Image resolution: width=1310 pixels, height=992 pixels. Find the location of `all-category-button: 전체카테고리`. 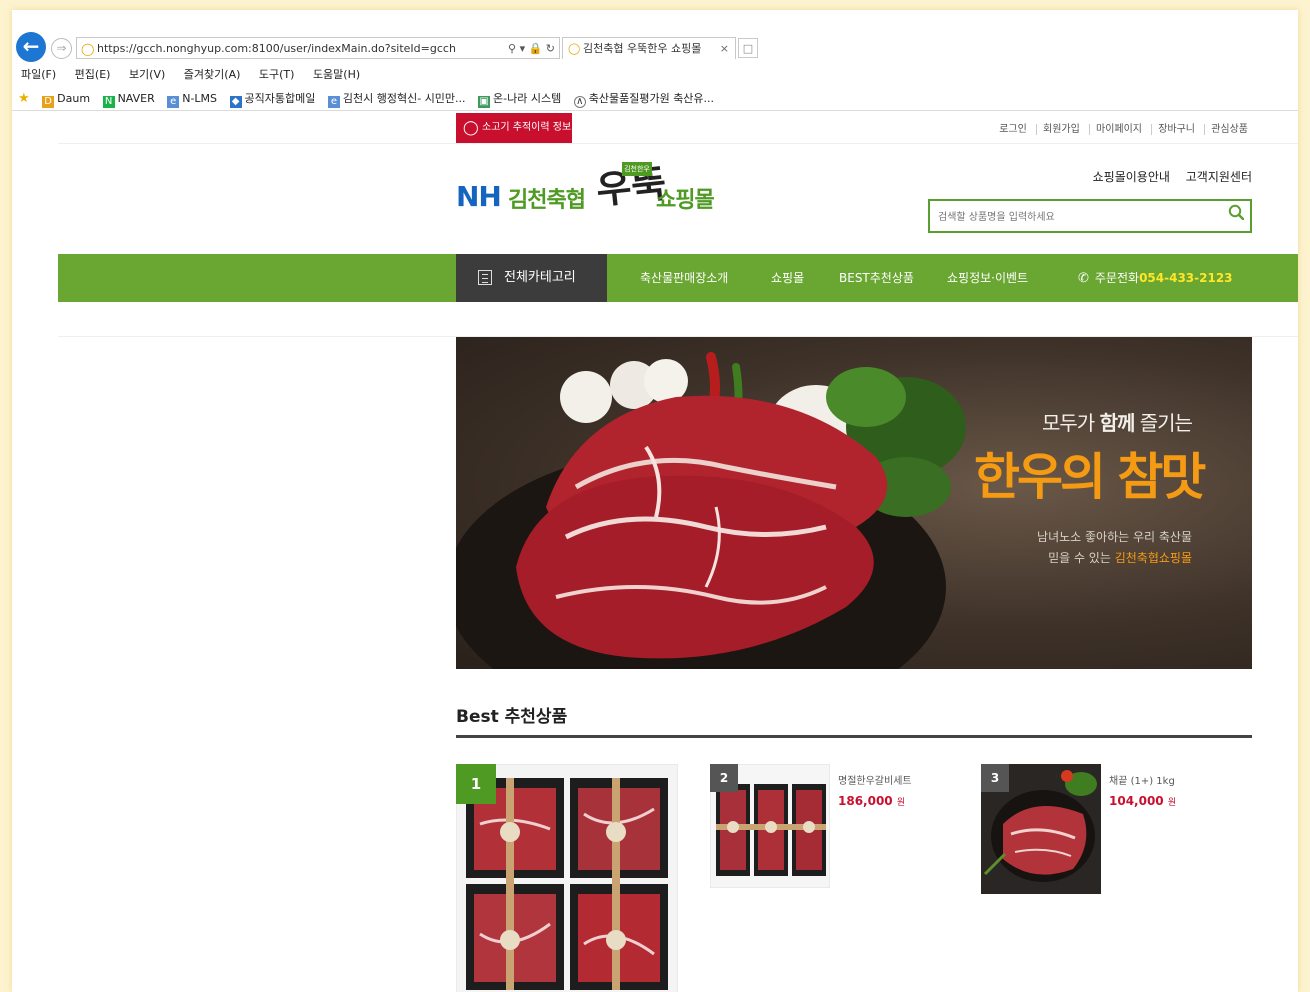

all-category-button: 전체카테고리 is located at coordinates (531, 278).